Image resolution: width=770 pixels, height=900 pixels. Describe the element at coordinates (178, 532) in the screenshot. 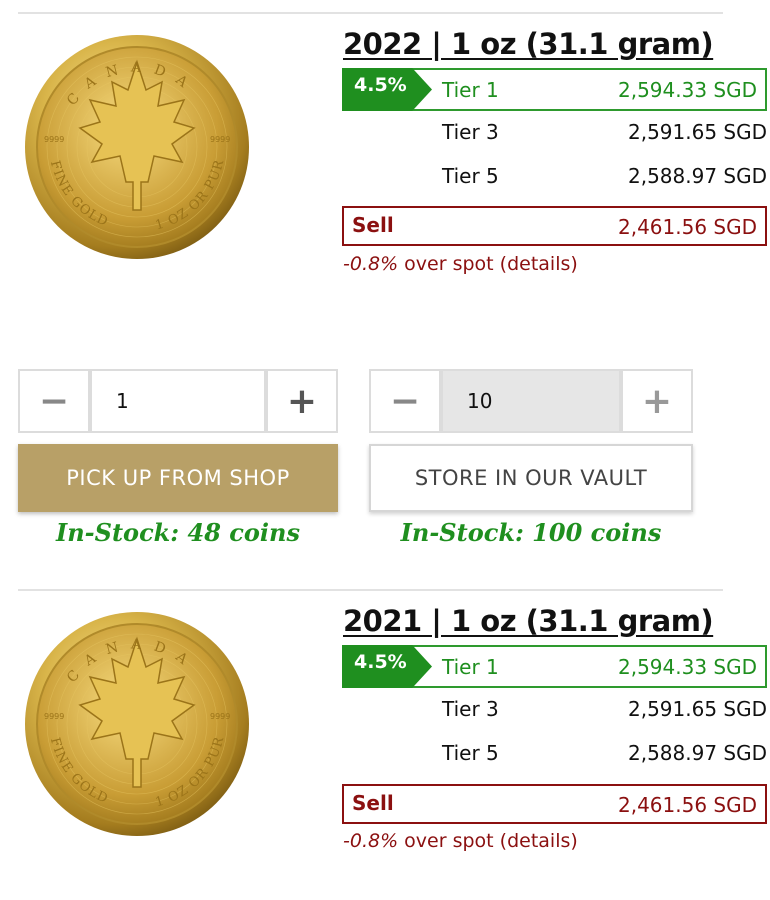

I see `pickup-stock-status: In-Stock: 48 coins` at that location.